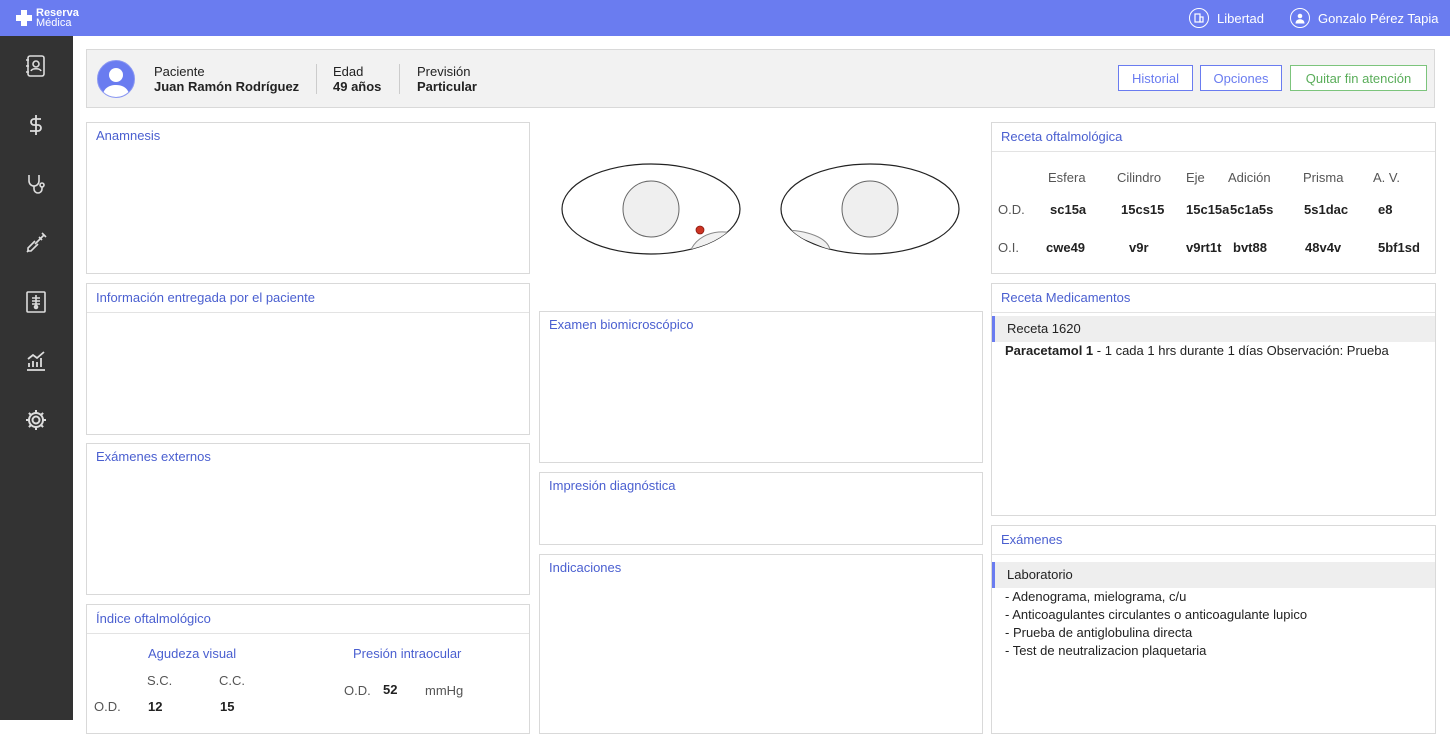 This screenshot has height=734, width=1450. I want to click on right-eye-diagram, so click(870, 209).